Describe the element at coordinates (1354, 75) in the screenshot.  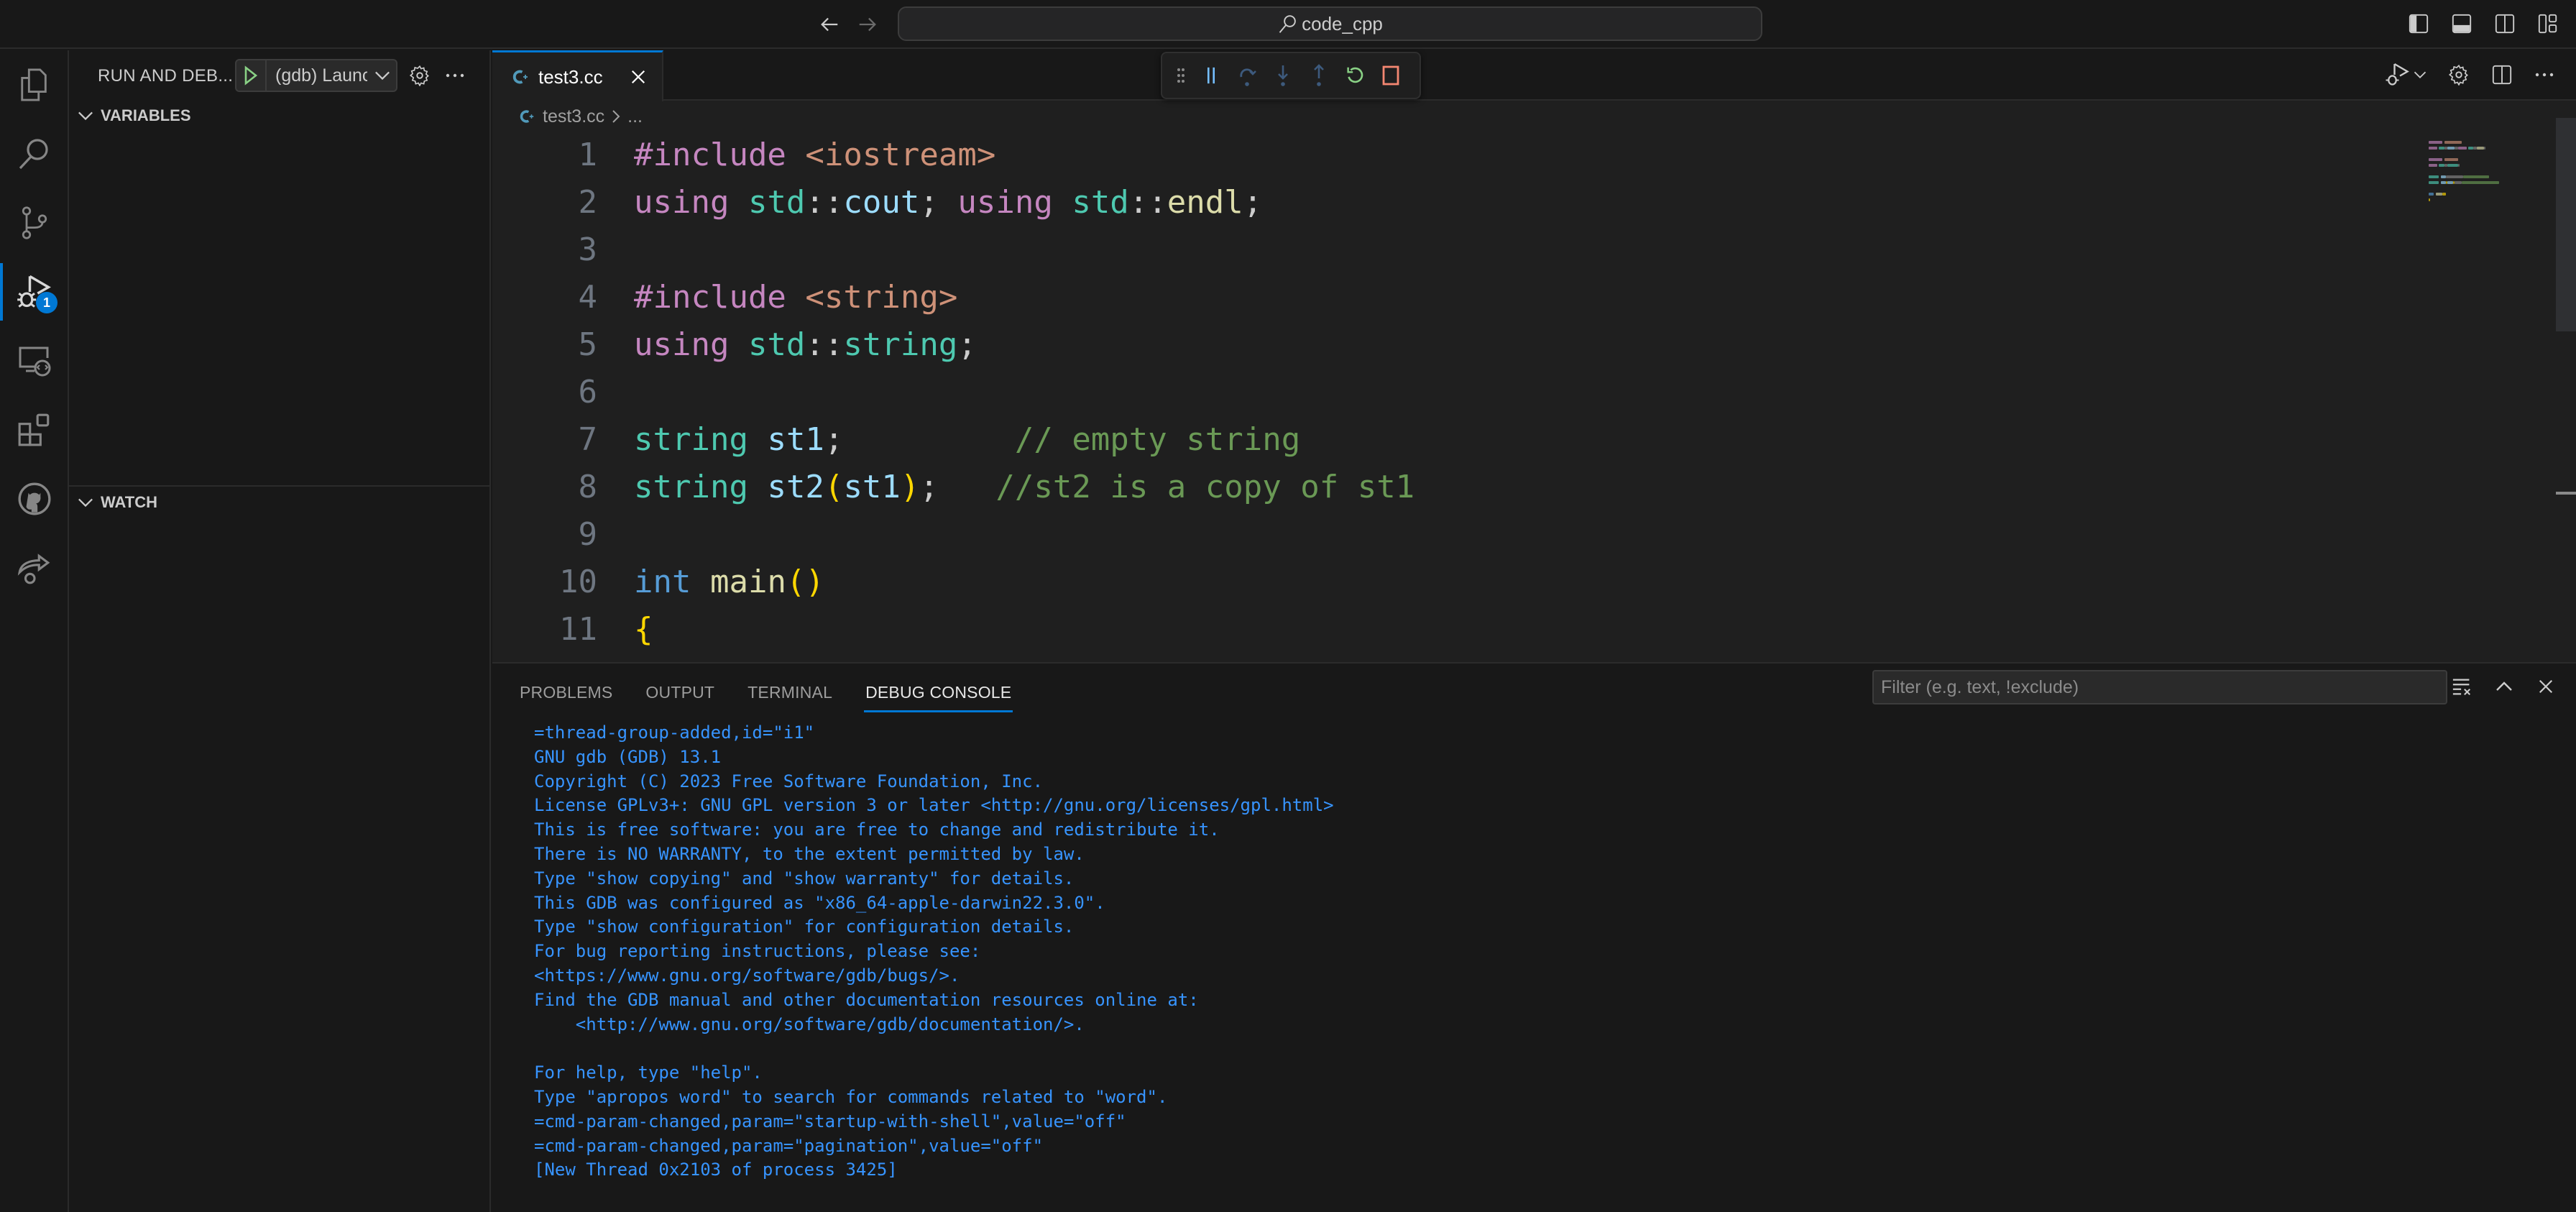
I see `restart-button` at that location.